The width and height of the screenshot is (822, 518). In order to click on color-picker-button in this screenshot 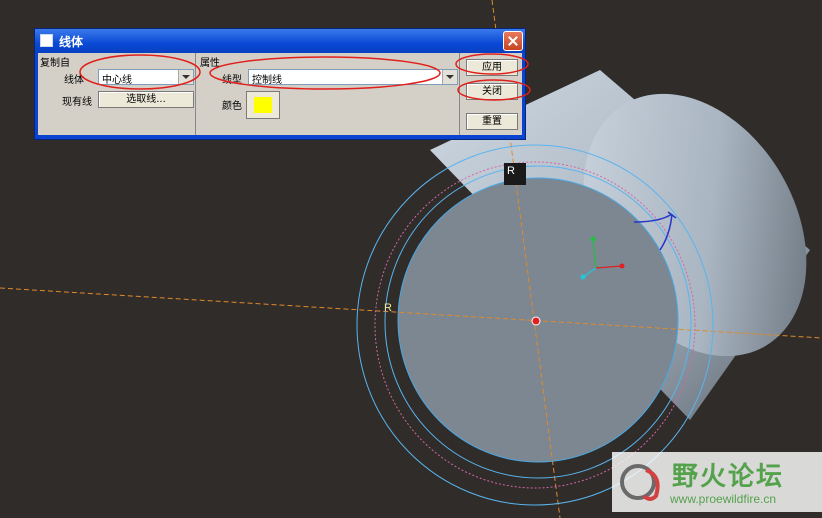, I will do `click(263, 105)`.